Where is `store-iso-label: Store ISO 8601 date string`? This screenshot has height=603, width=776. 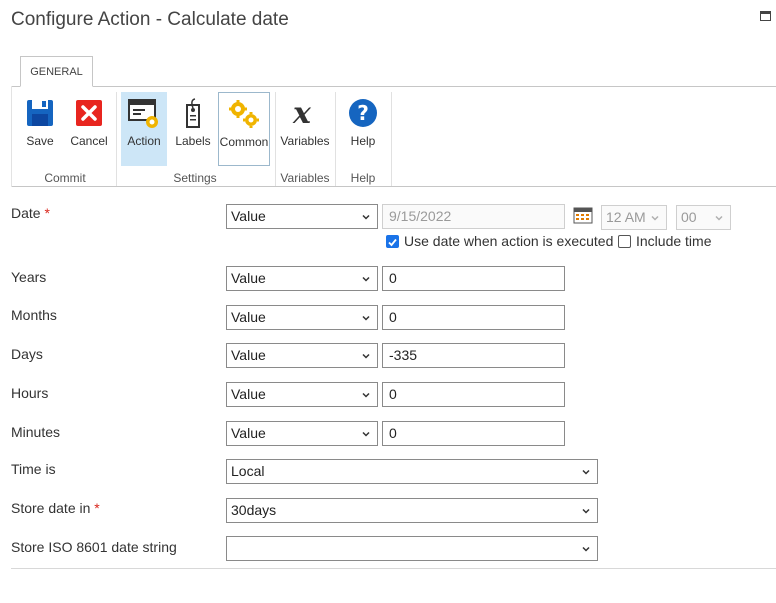 store-iso-label: Store ISO 8601 date string is located at coordinates (94, 547).